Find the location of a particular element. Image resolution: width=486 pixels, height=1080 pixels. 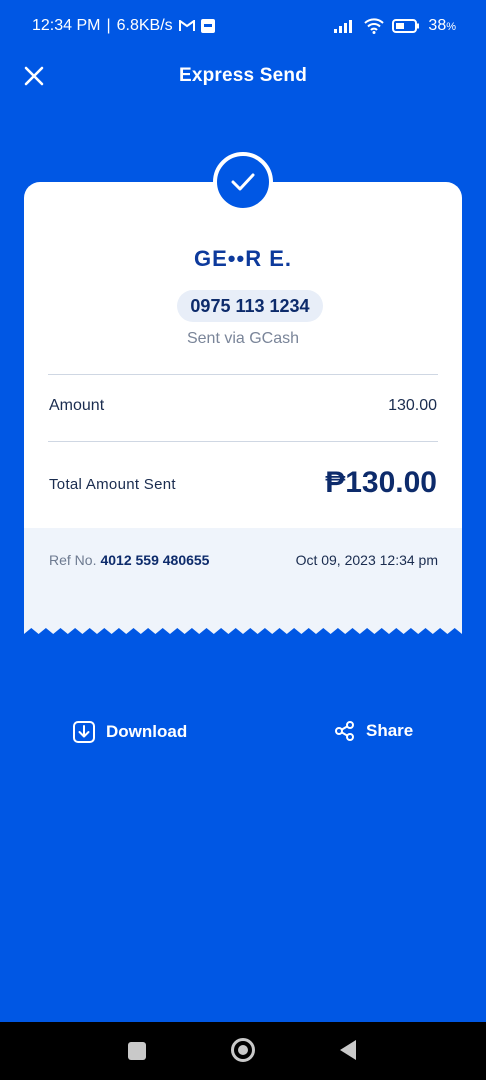

reference-number: Ref No. 4012 559 480655 is located at coordinates (129, 560).